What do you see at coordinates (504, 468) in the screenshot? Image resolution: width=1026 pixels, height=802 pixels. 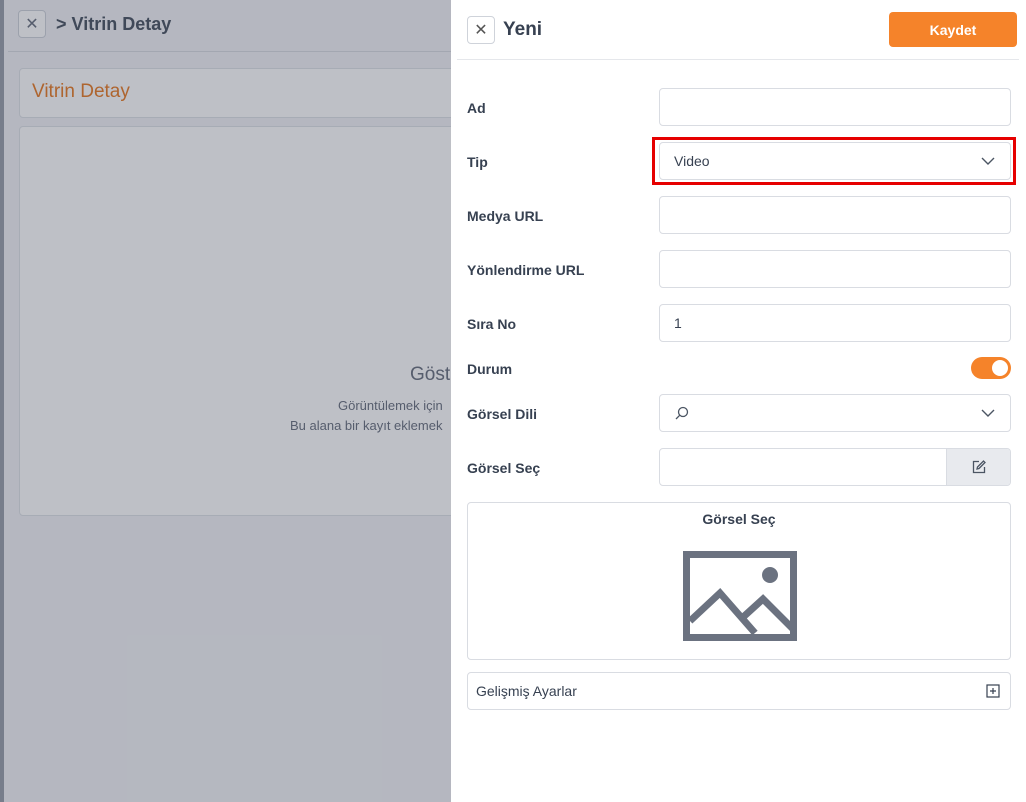 I see `gorsel-sec-label: Görsel Seç` at bounding box center [504, 468].